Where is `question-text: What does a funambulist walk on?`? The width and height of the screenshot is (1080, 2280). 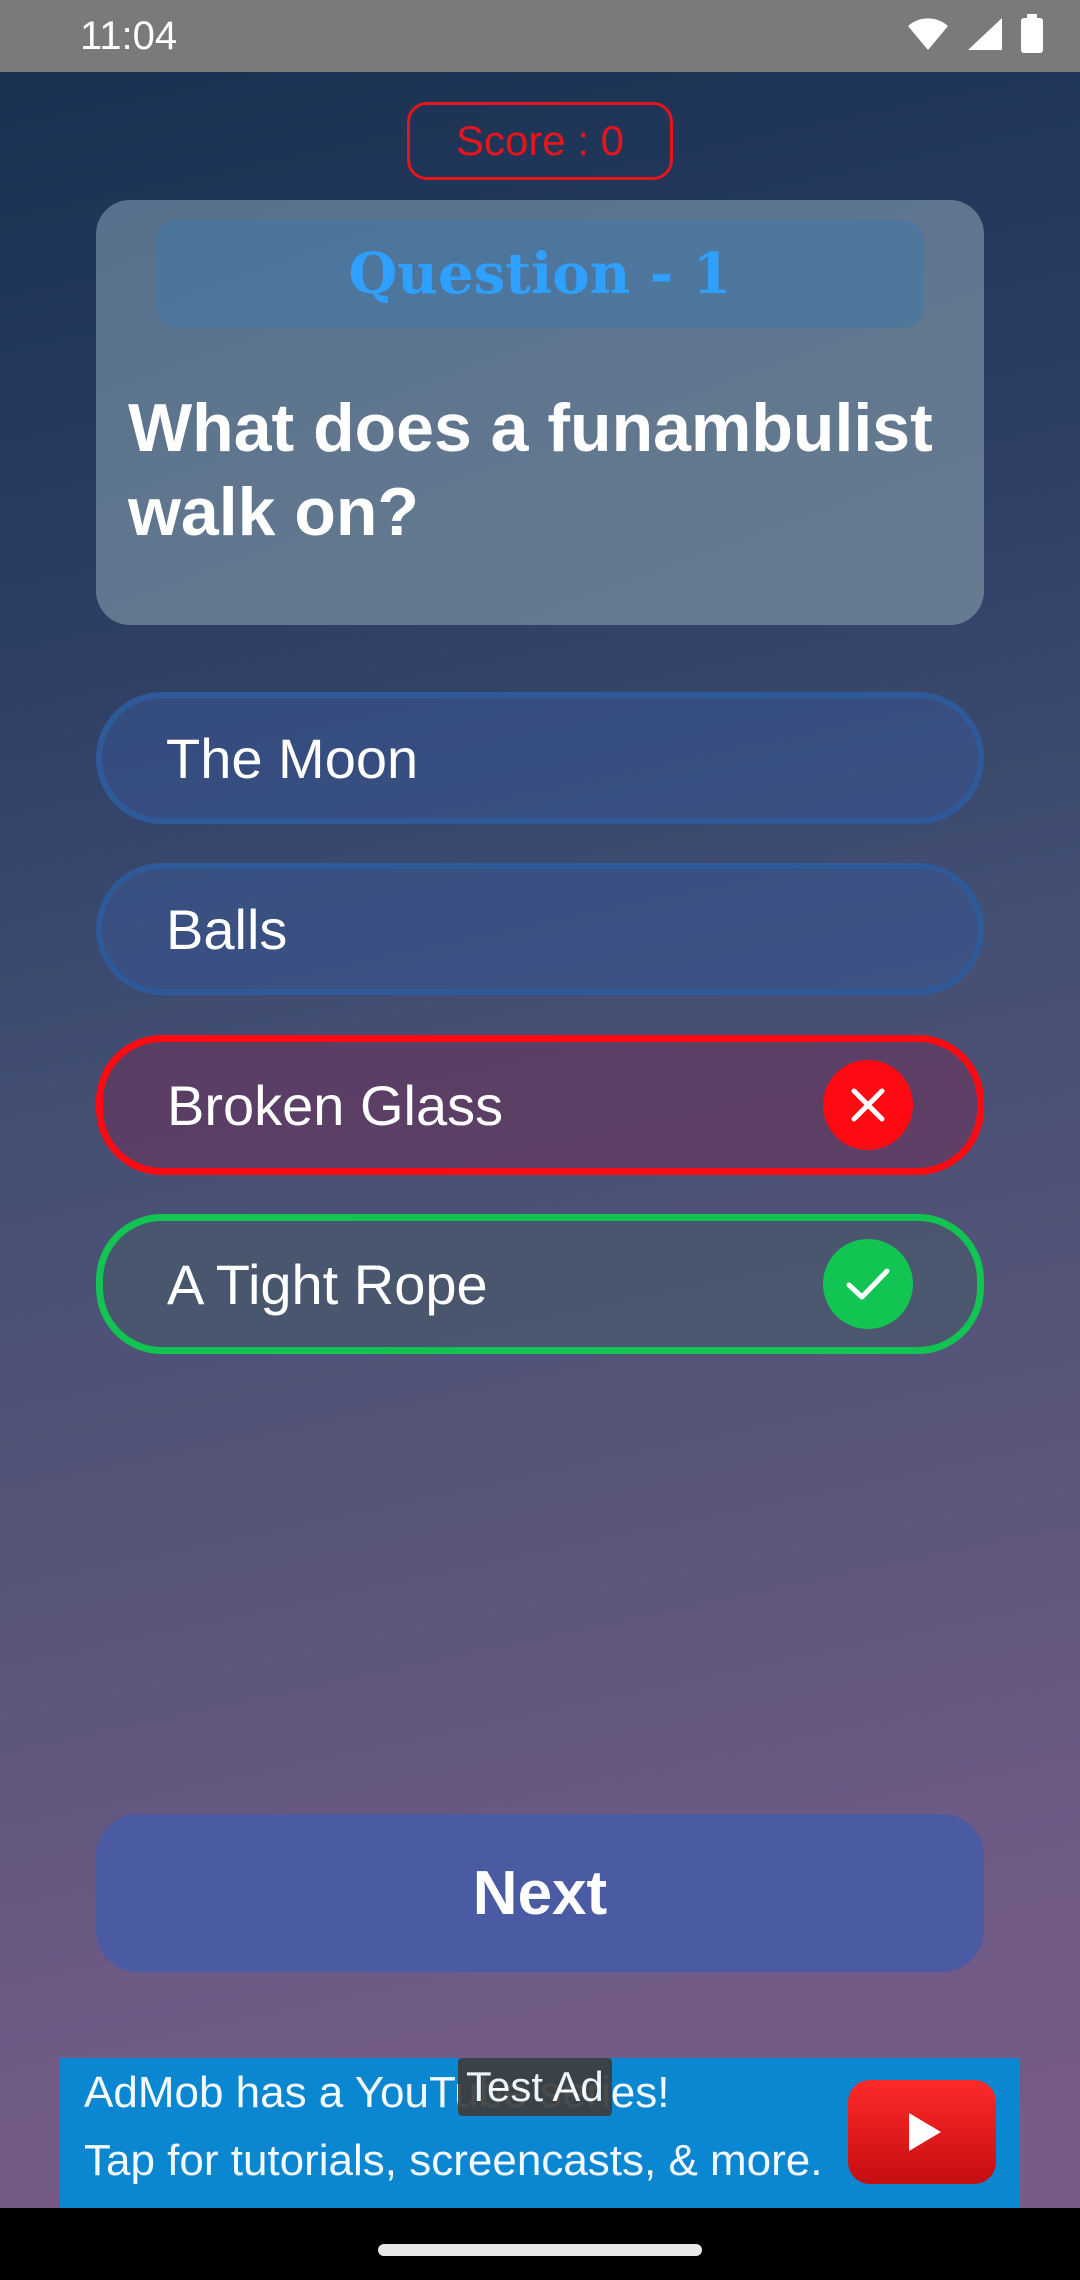 question-text: What does a funambulist walk on? is located at coordinates (530, 470).